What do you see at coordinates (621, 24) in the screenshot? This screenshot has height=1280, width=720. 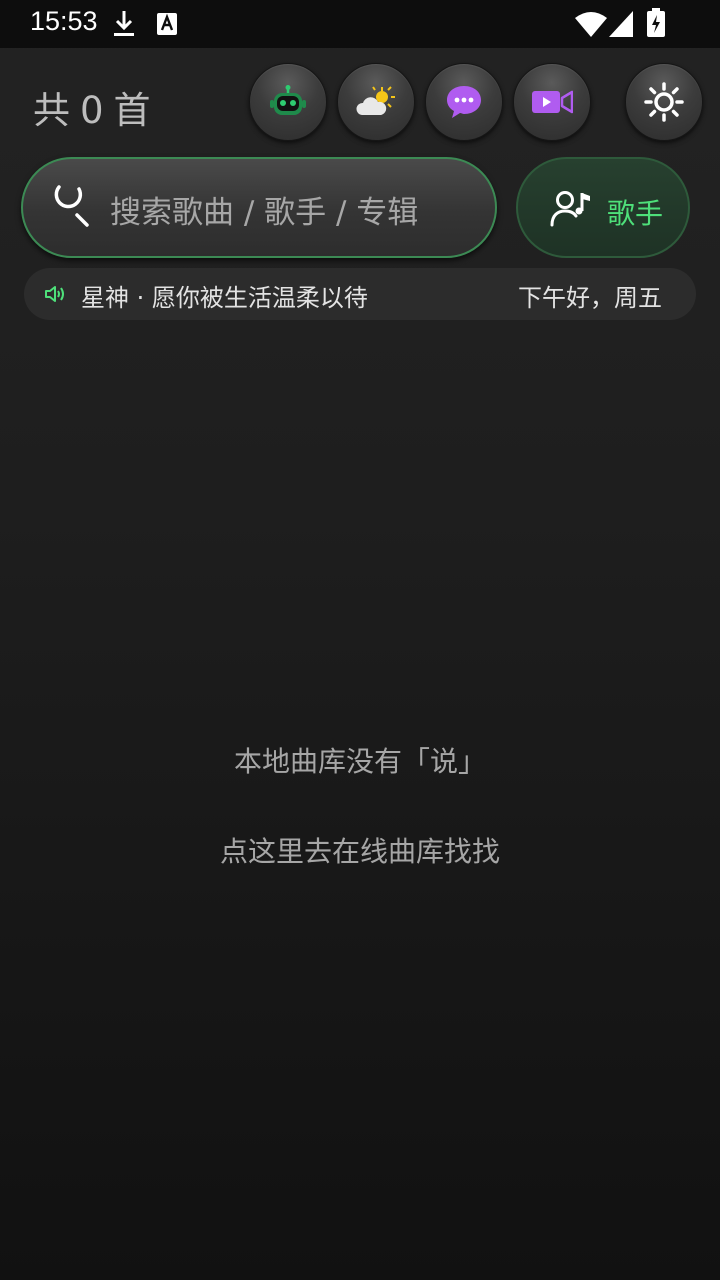 I see `cell-signal-icon` at bounding box center [621, 24].